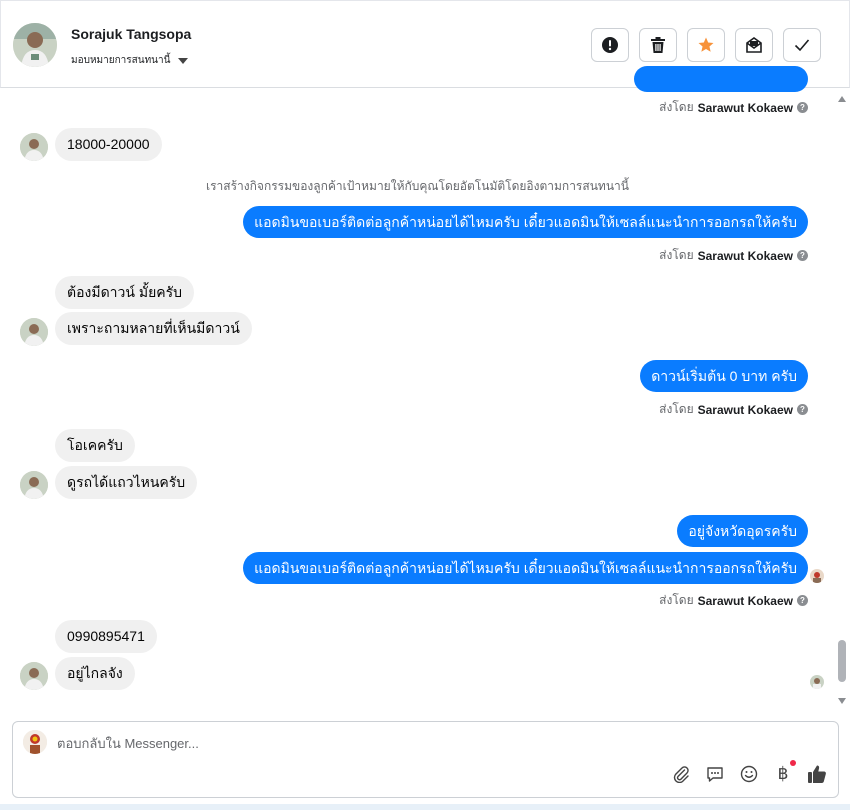  Describe the element at coordinates (425, 759) in the screenshot. I see `reply-composer: ฿` at that location.